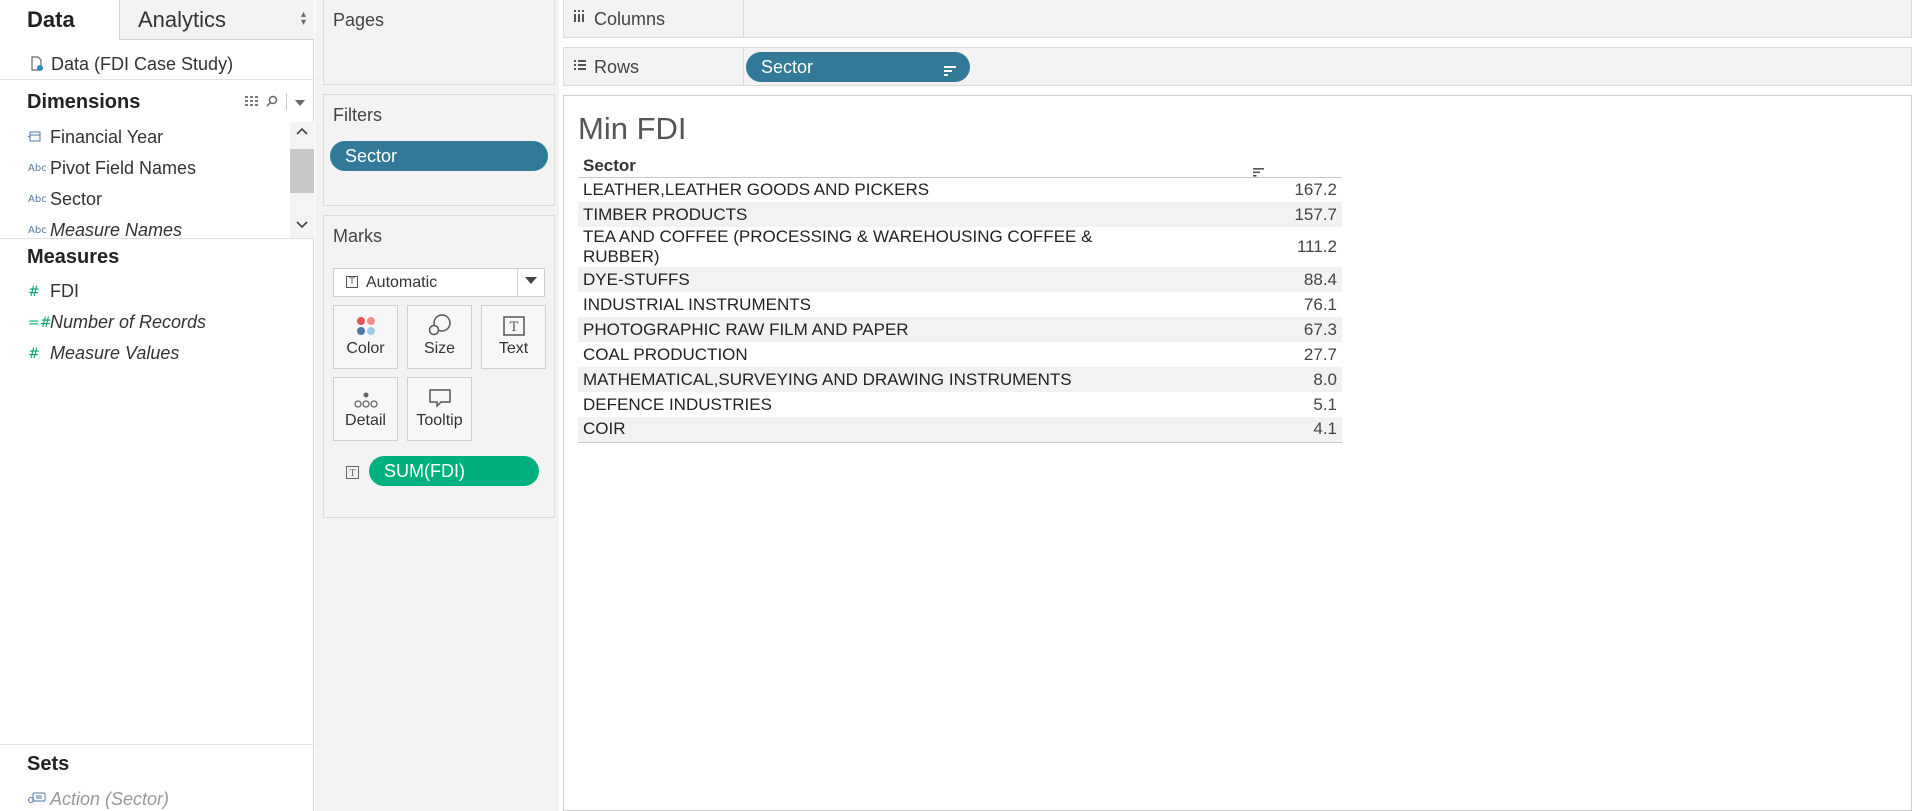 Image resolution: width=1912 pixels, height=811 pixels. I want to click on table-row: DEFENCE INDUSTRIES 5.1, so click(960, 404).